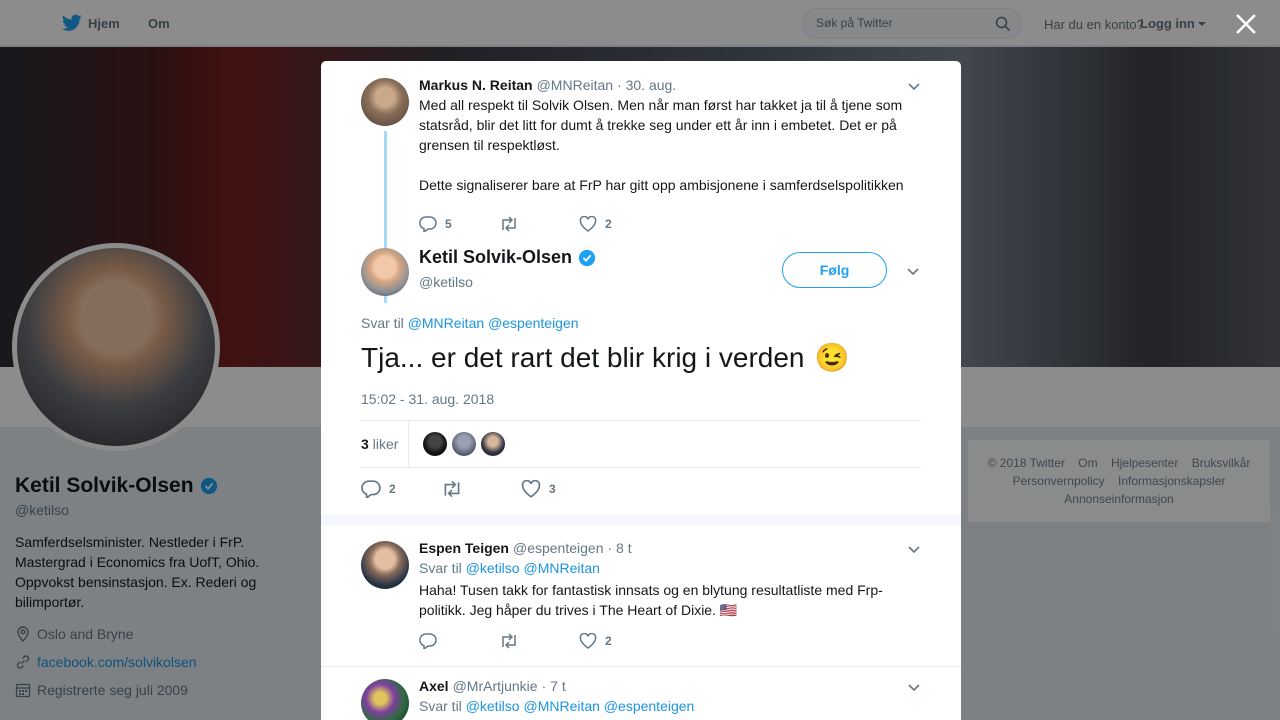 This screenshot has width=1280, height=720. I want to click on tweet-header: Axel @MrArtjunkie · 7 t, so click(670, 686).